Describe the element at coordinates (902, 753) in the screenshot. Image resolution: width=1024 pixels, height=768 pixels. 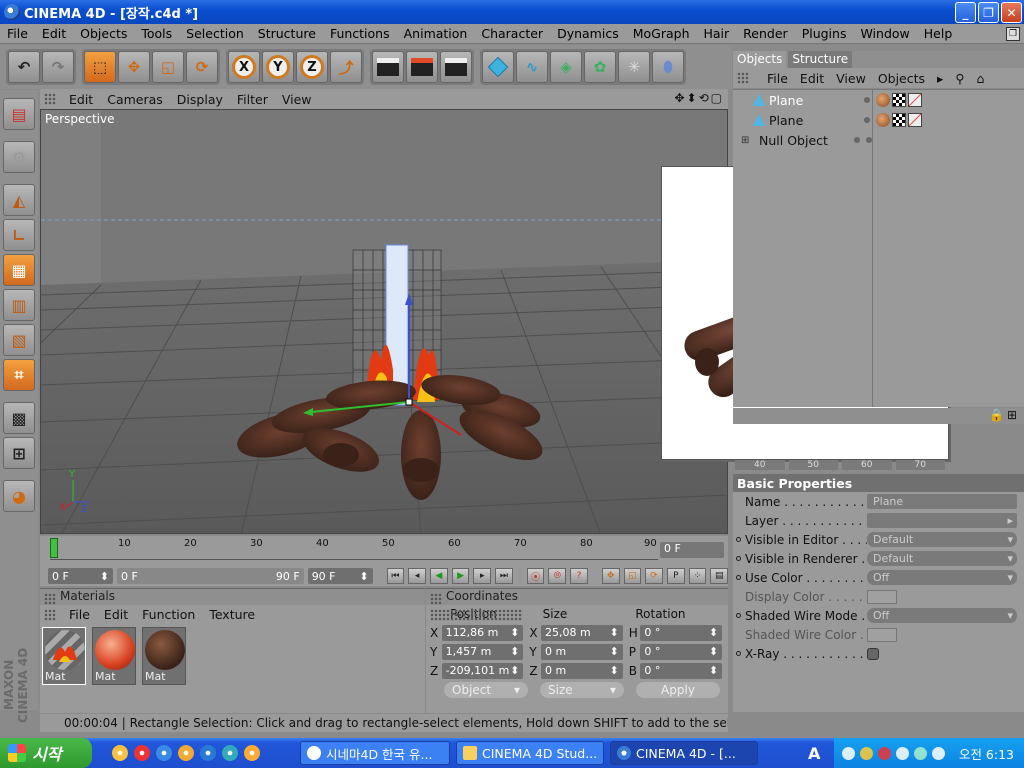
I see `network-icon` at that location.